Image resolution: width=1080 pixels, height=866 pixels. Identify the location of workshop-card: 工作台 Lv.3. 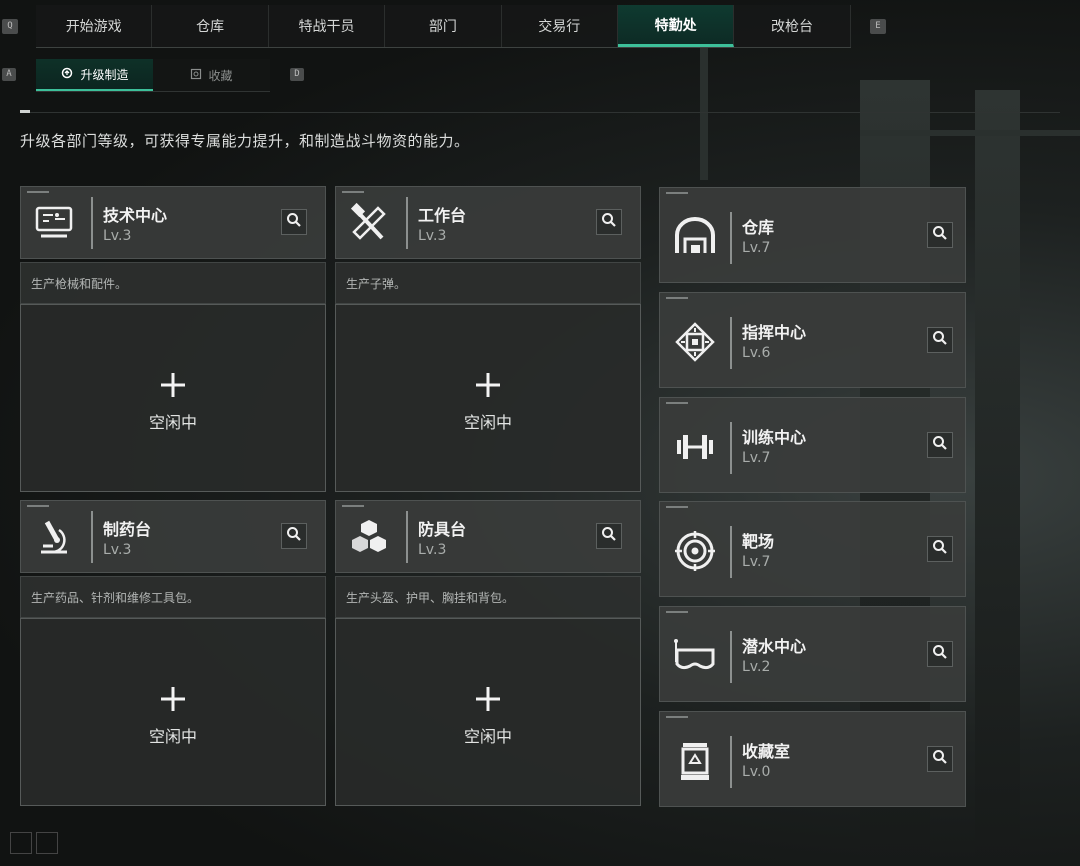
(488, 222).